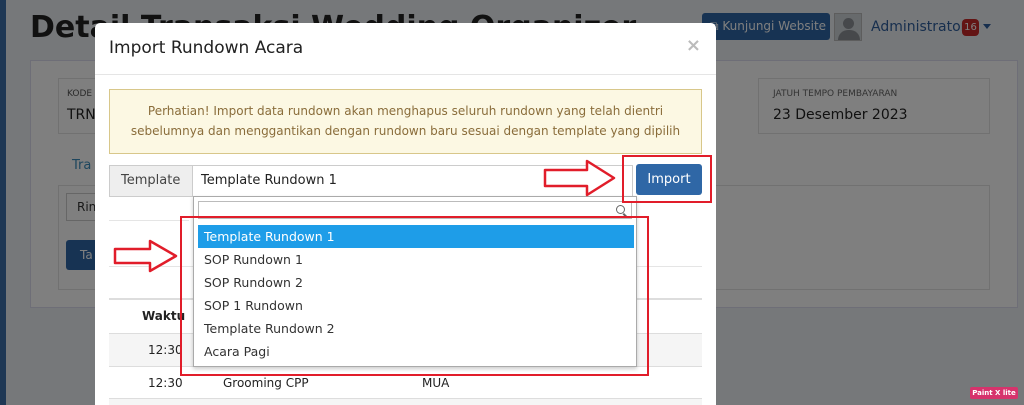  Describe the element at coordinates (693, 45) in the screenshot. I see `close-icon: ×` at that location.